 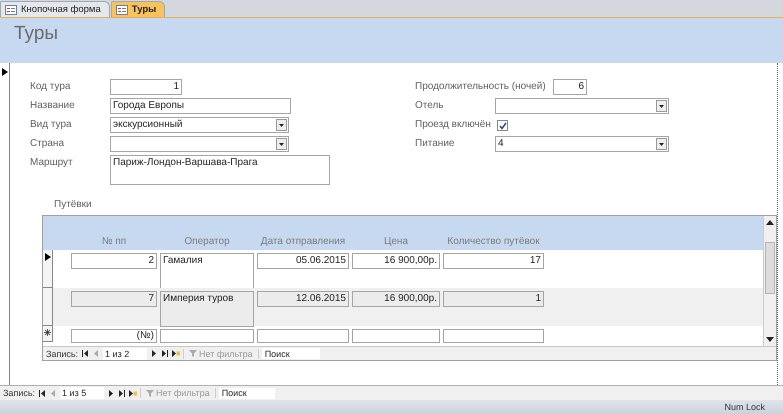 I want to click on table-cell: 05.06.2015, so click(x=303, y=261).